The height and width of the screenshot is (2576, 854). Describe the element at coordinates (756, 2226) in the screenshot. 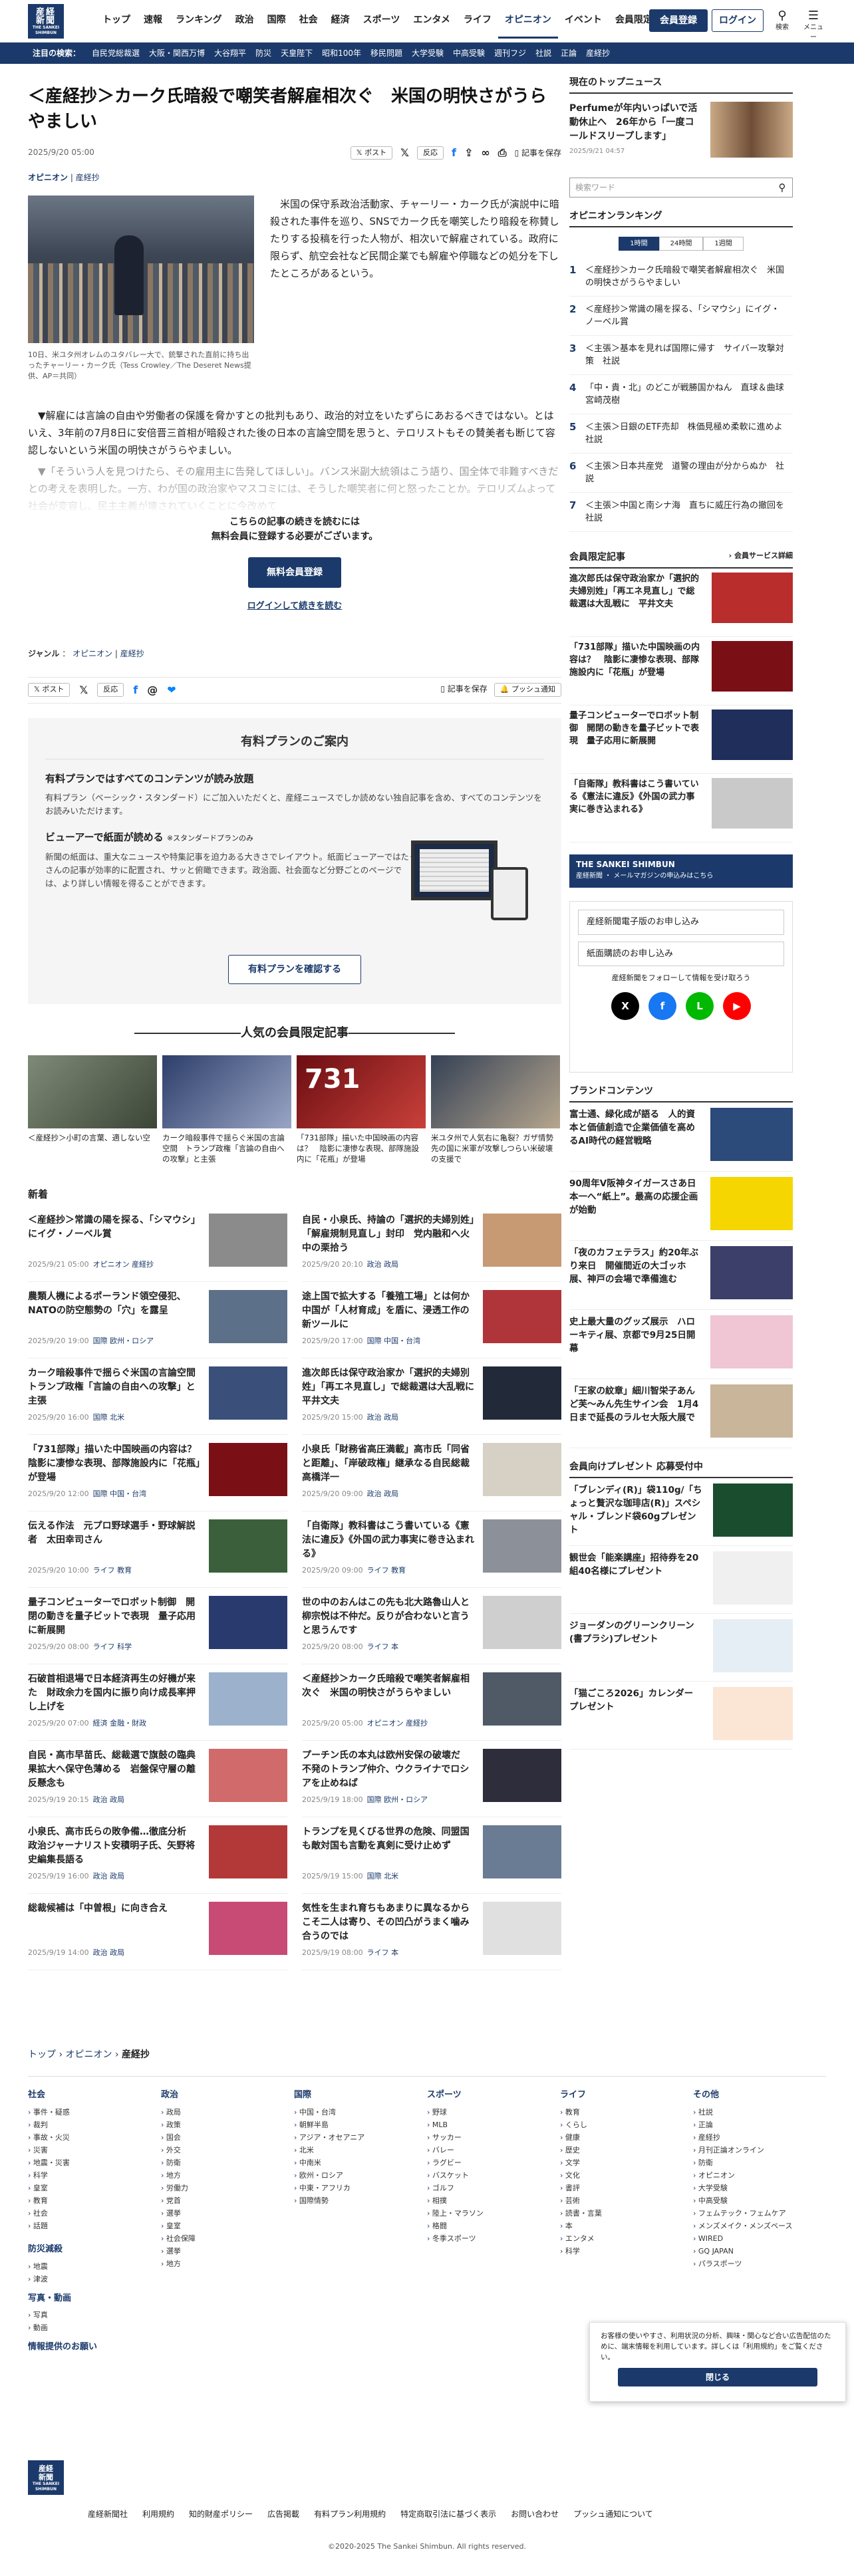

I see `footer-link: メンズメイク・メンズベース` at that location.